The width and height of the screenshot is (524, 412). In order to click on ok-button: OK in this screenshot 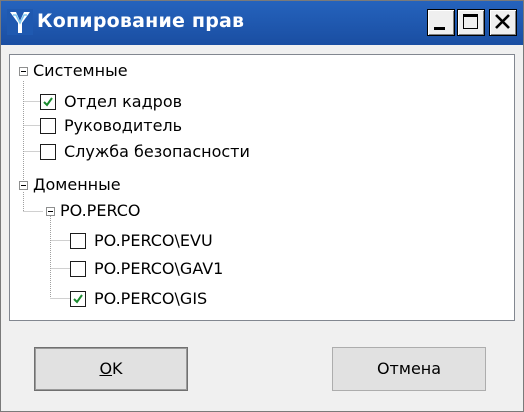, I will do `click(111, 369)`.